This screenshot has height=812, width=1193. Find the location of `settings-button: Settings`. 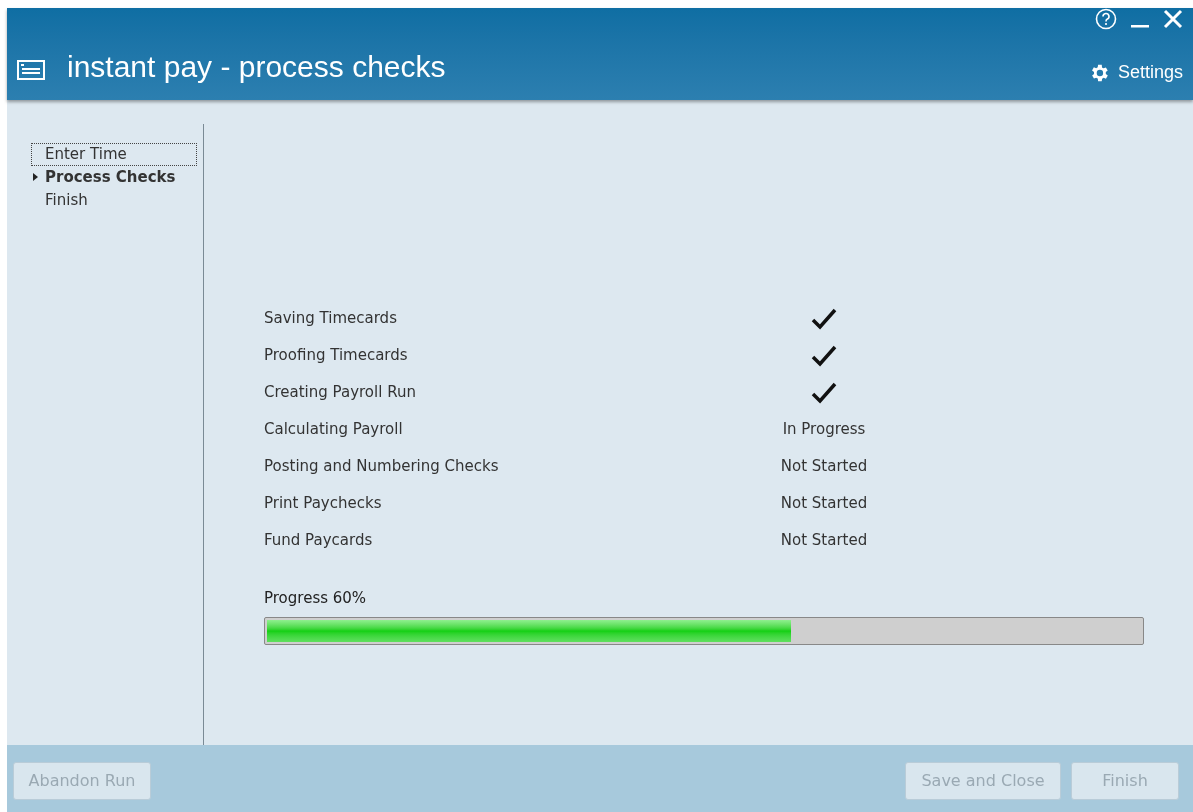

settings-button: Settings is located at coordinates (1135, 72).